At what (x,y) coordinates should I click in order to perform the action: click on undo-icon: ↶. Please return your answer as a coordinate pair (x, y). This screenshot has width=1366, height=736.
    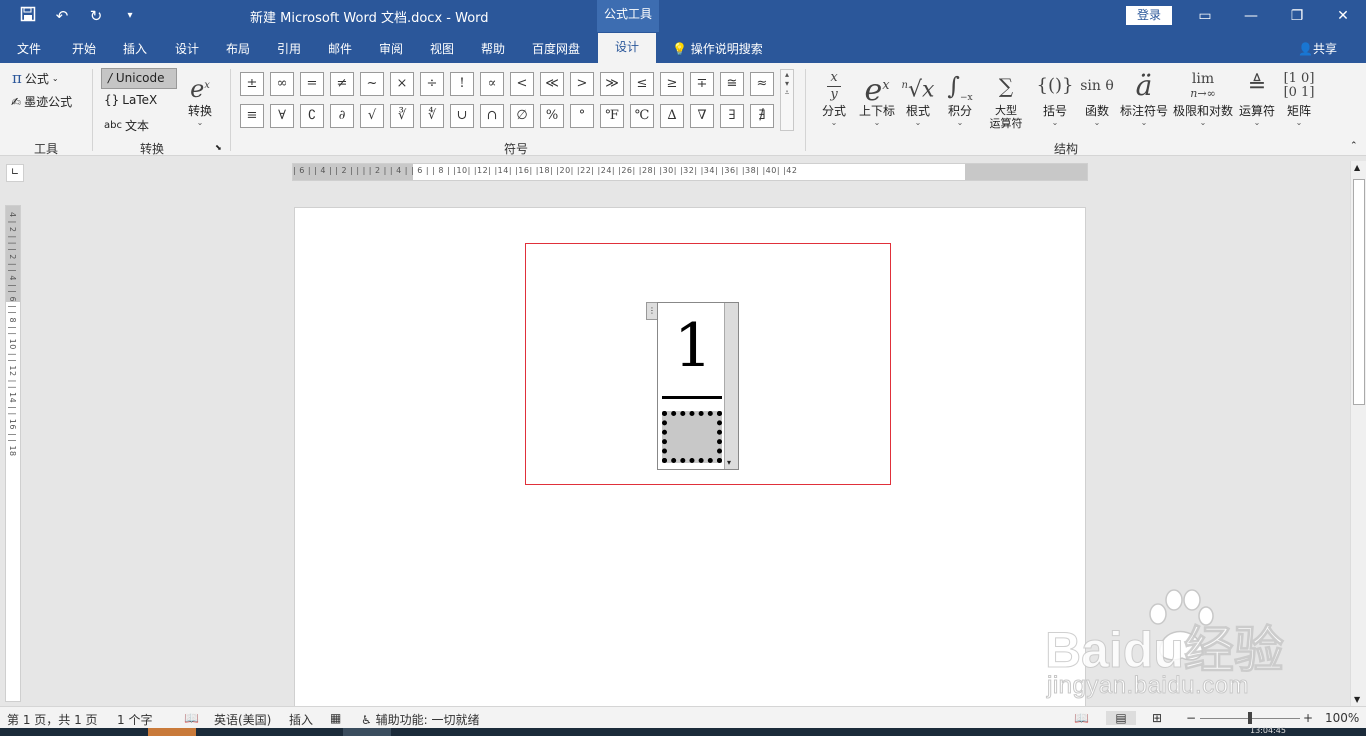
    Looking at the image, I should click on (62, 16).